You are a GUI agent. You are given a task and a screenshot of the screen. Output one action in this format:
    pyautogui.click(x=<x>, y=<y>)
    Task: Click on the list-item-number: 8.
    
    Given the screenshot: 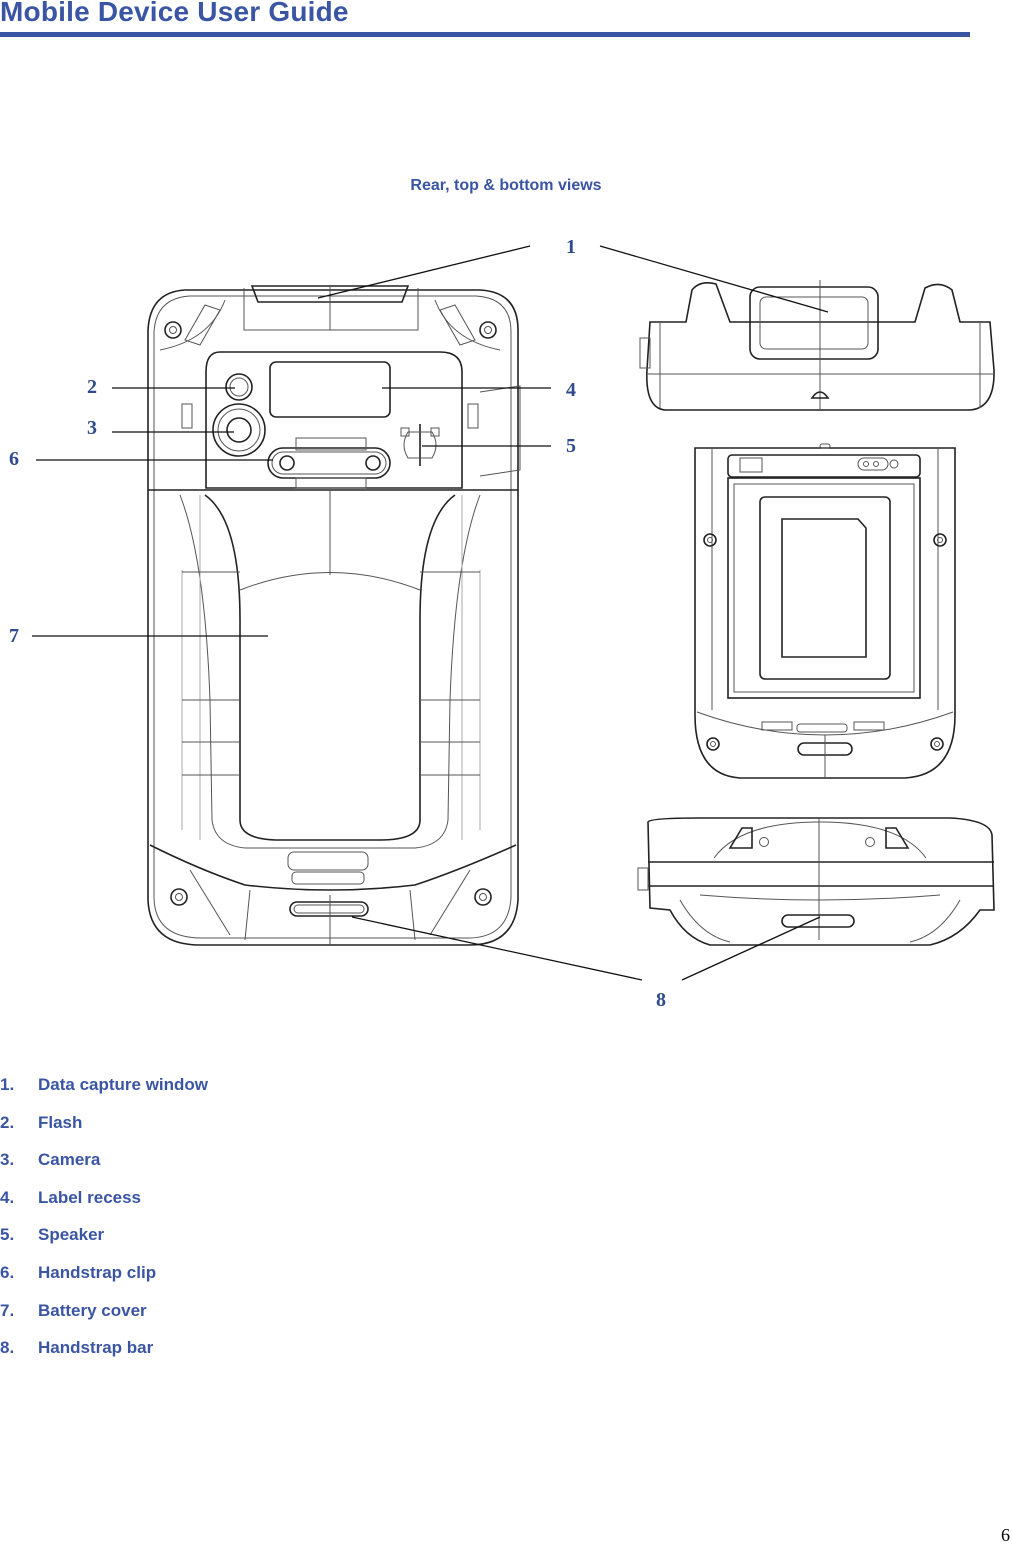 What is the action you would take?
    pyautogui.click(x=7, y=1348)
    